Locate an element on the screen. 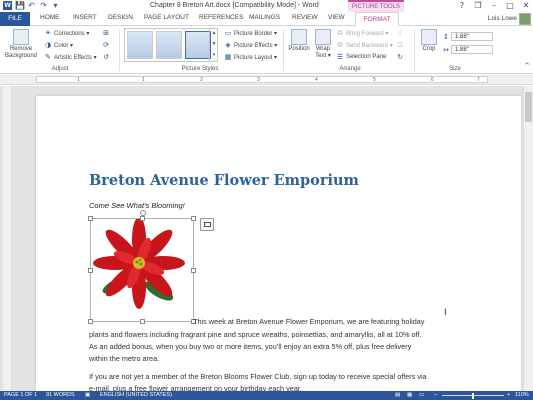 The width and height of the screenshot is (533, 400). zoom-level: 110% is located at coordinates (522, 395).